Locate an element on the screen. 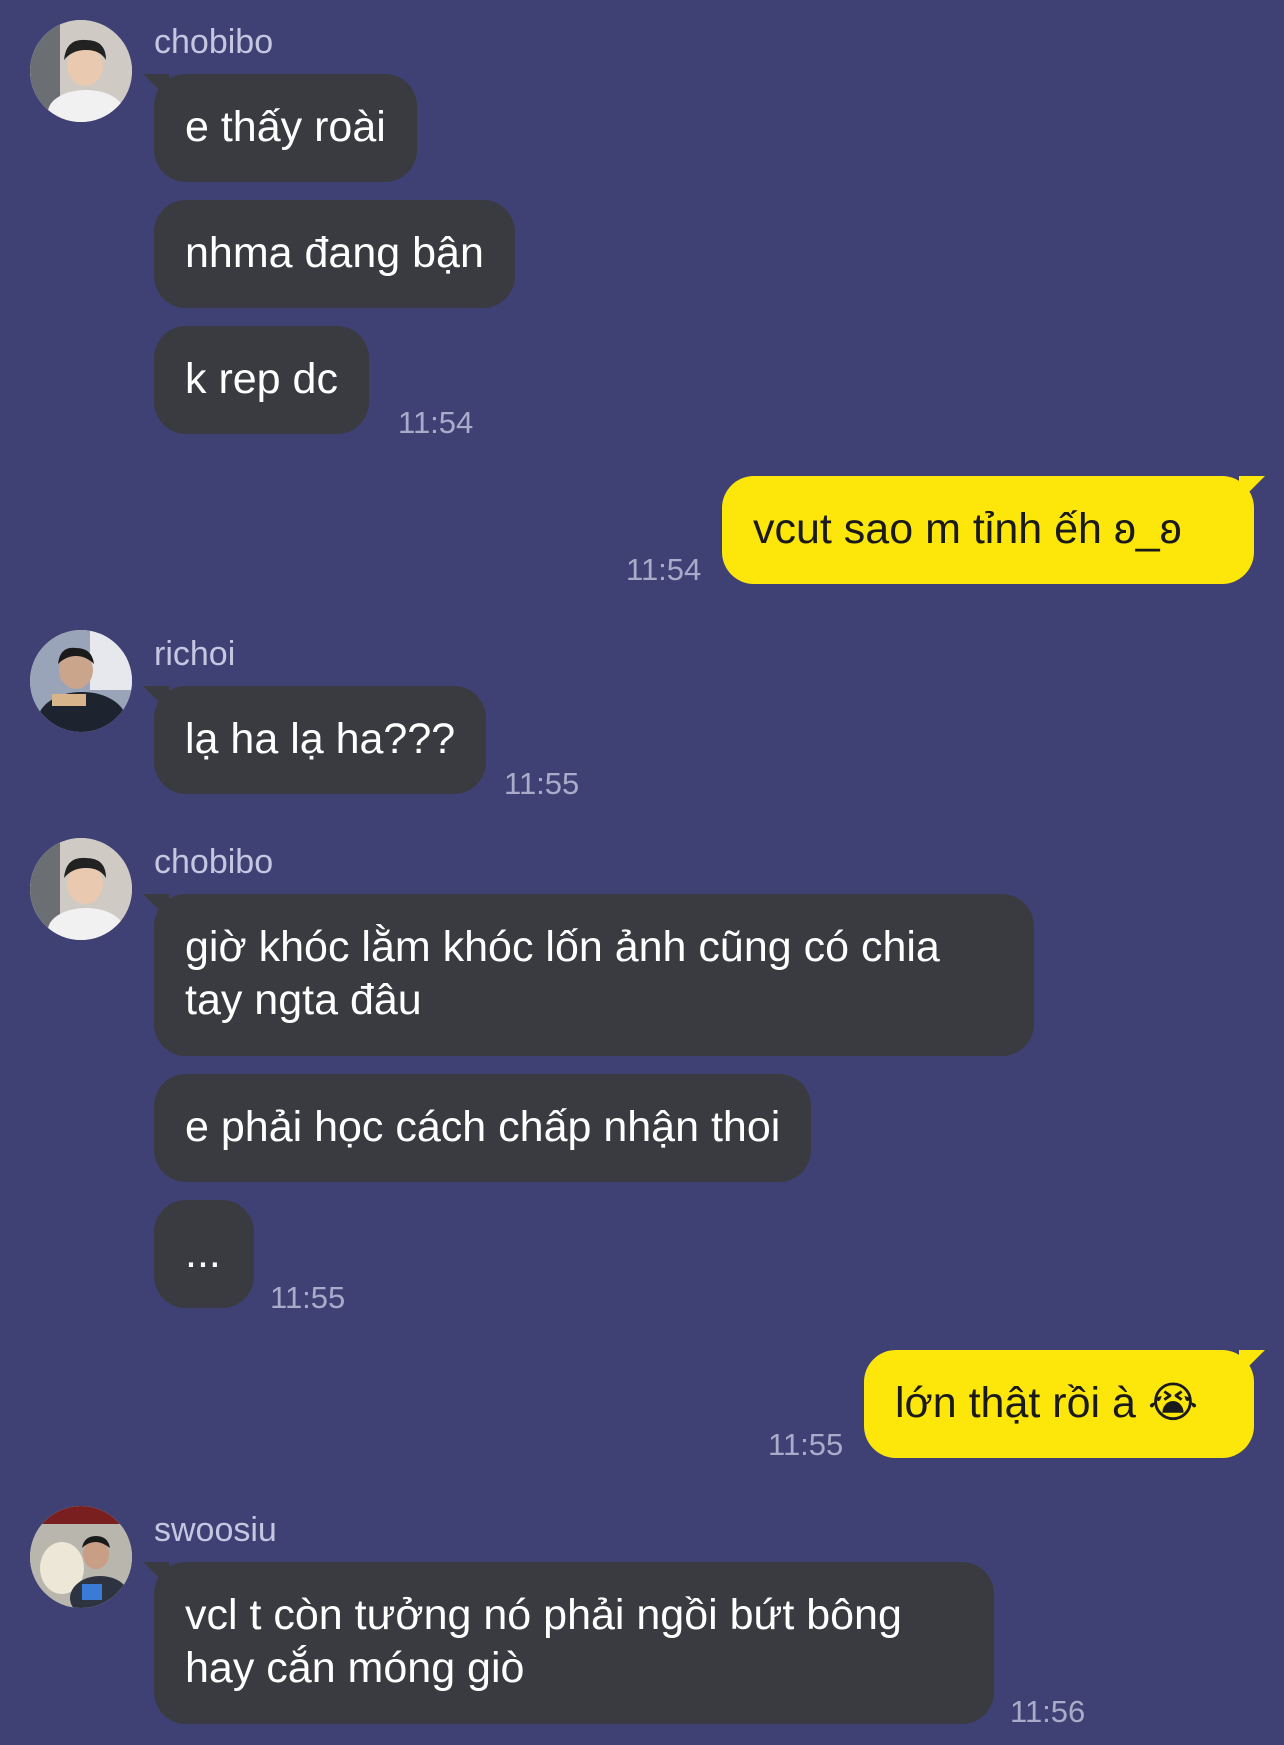  my-message-bubble: lớn thật rồi à 😭 is located at coordinates (1064, 1404).